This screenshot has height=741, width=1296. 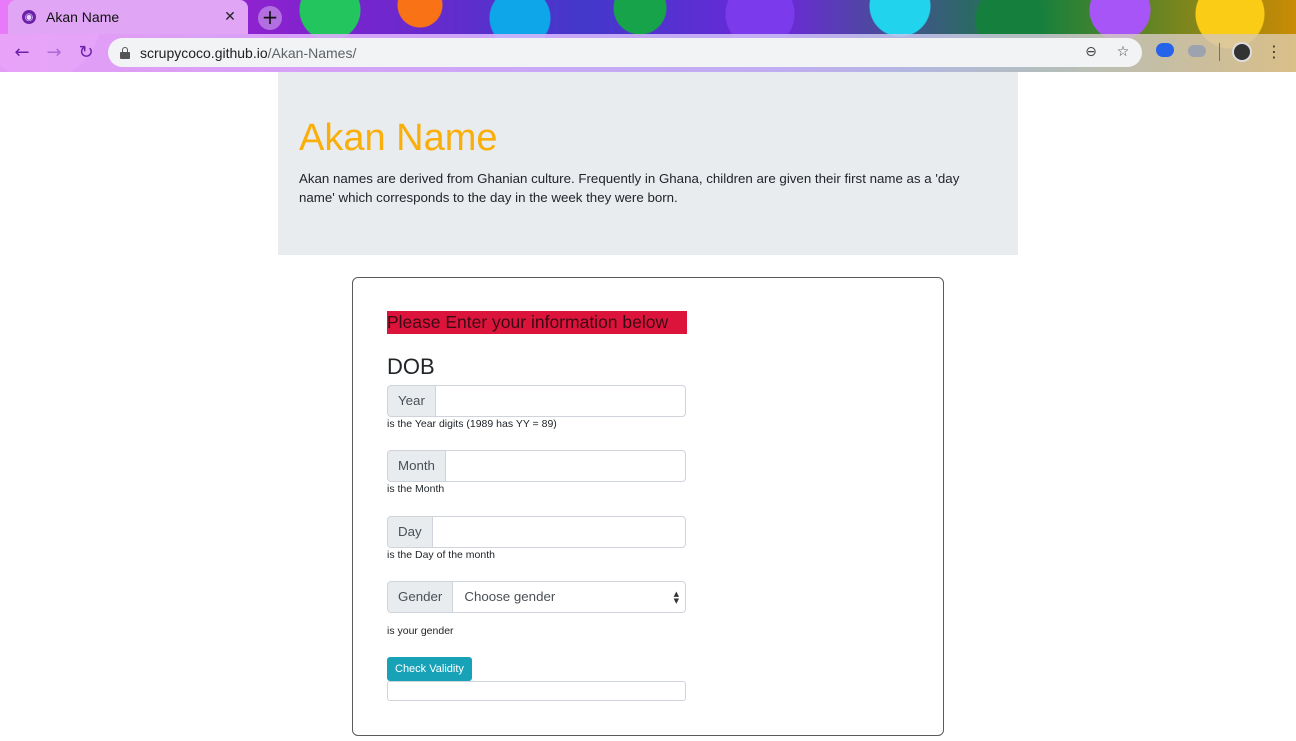 I want to click on toolbar-divider, so click(x=1219, y=52).